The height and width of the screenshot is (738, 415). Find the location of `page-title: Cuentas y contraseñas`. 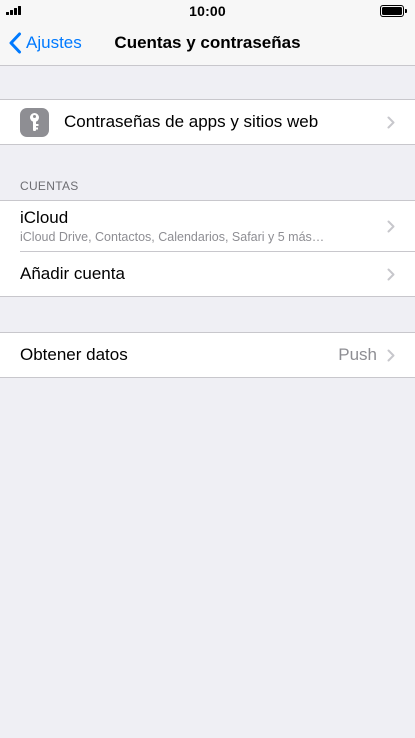

page-title: Cuentas y contraseñas is located at coordinates (207, 42).